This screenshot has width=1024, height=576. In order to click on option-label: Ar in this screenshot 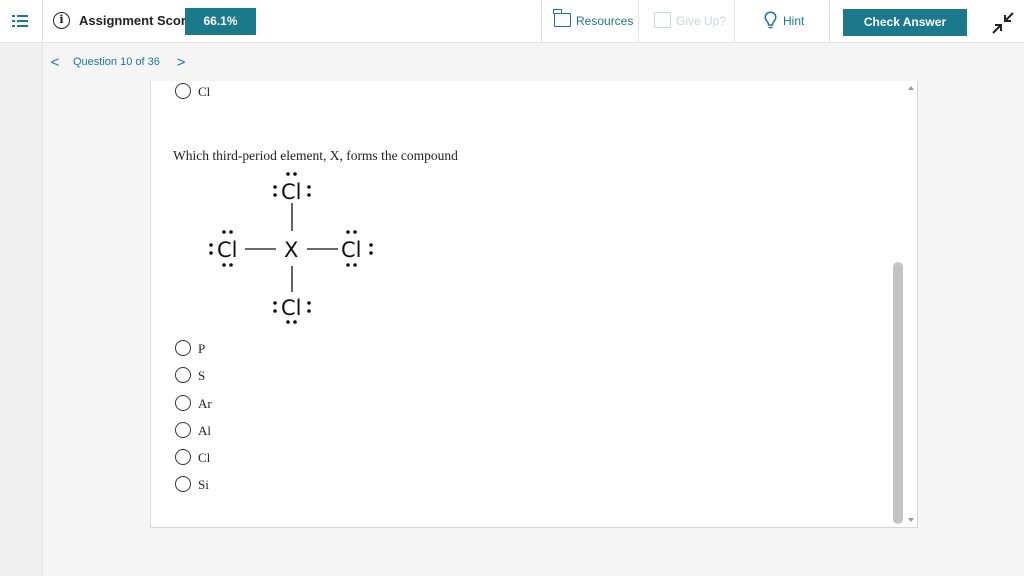, I will do `click(205, 403)`.